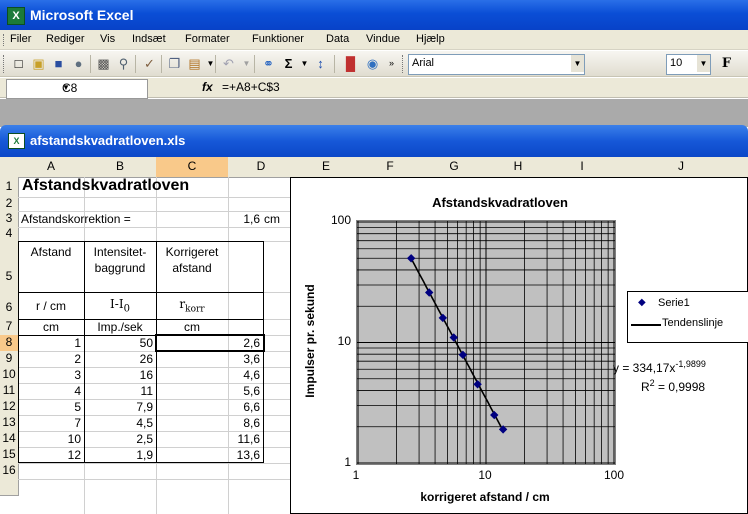 The width and height of the screenshot is (748, 514). What do you see at coordinates (9, 234) in the screenshot?
I see `row-header-4: 4` at bounding box center [9, 234].